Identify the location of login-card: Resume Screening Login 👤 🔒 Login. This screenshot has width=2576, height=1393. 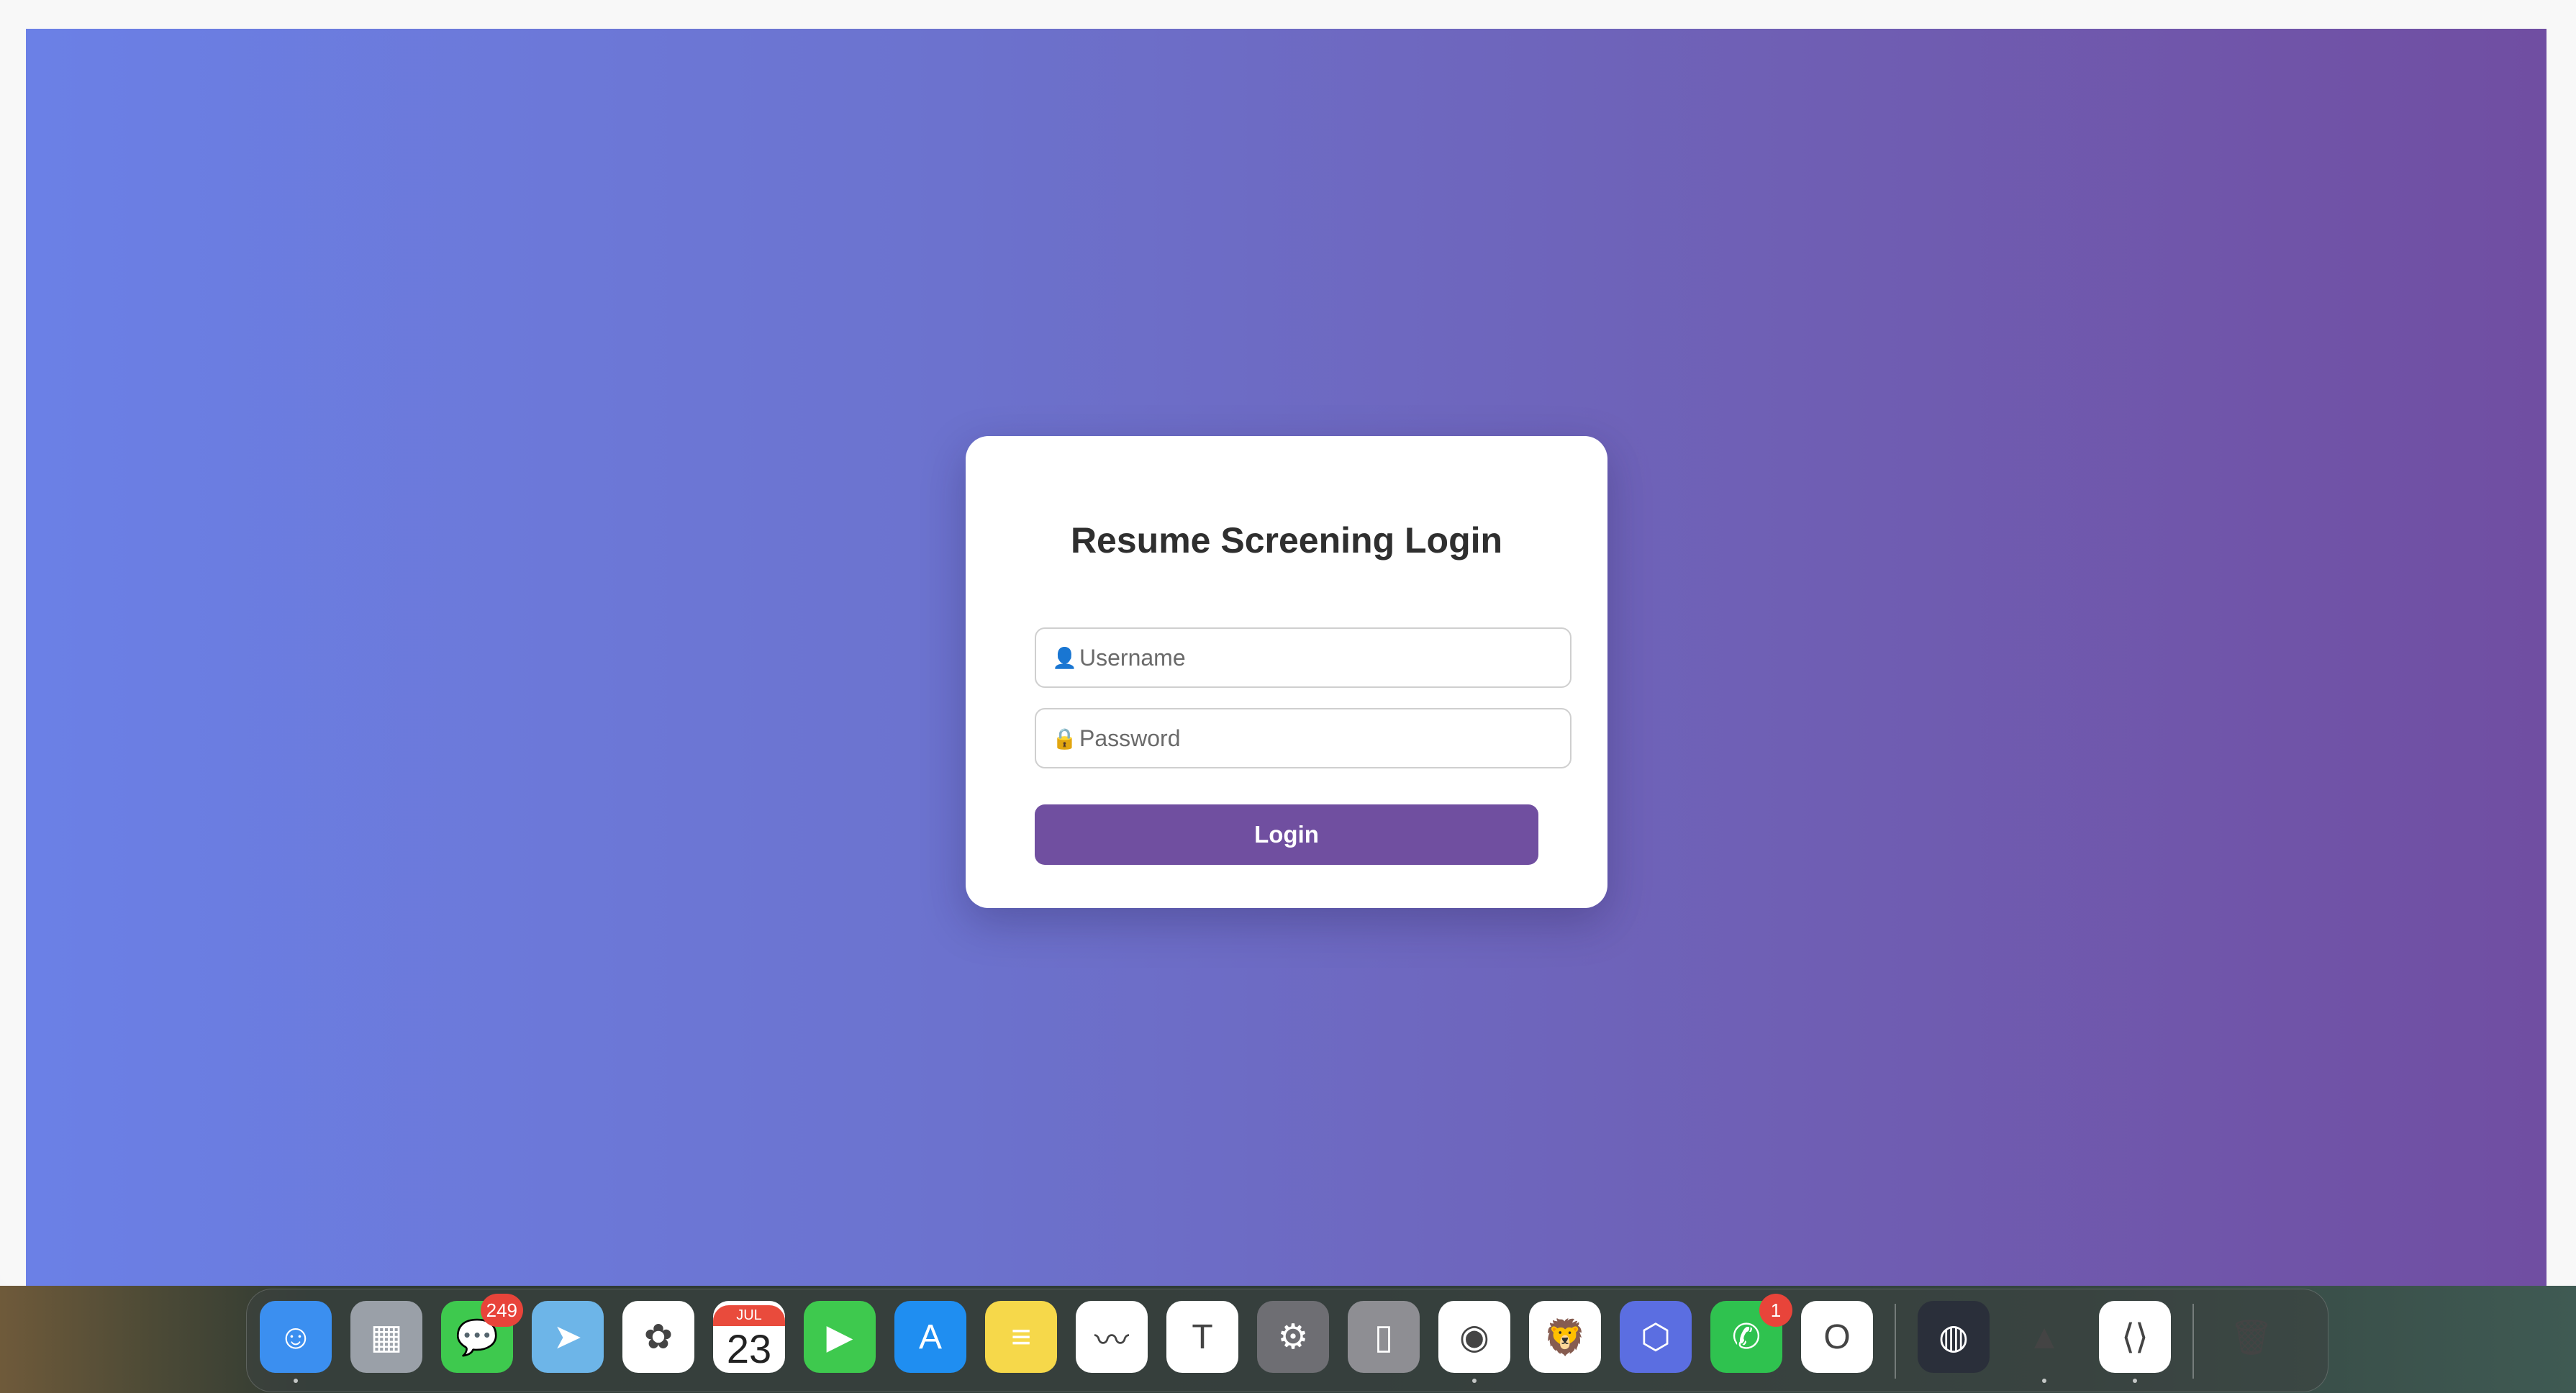
(1286, 672).